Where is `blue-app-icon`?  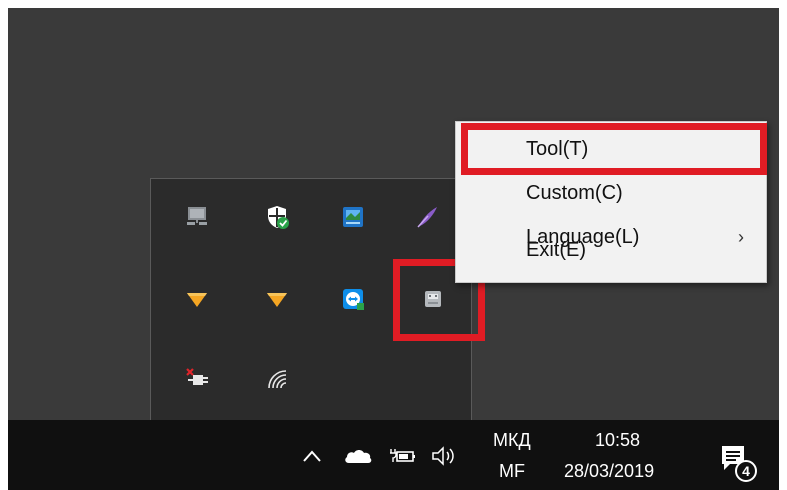
blue-app-icon is located at coordinates (353, 217).